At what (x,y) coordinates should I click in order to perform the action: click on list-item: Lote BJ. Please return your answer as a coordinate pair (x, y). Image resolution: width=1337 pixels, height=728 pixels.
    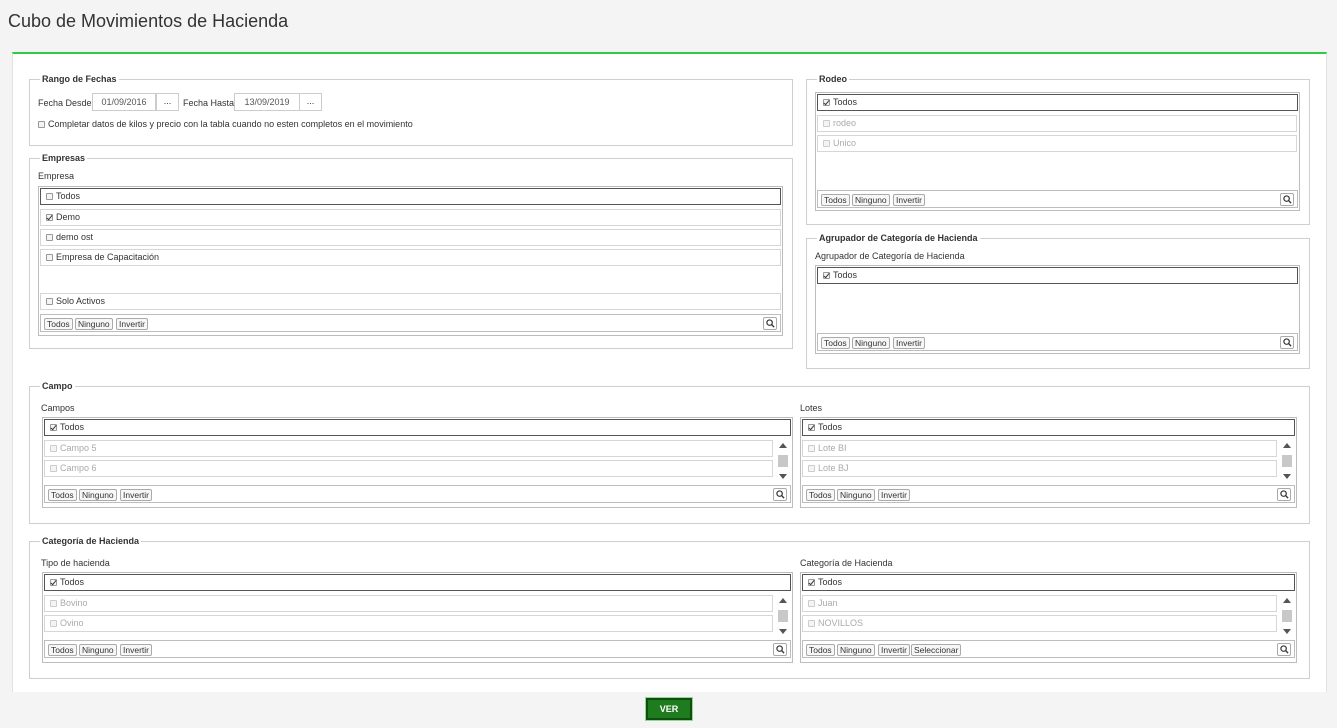
    Looking at the image, I should click on (1039, 468).